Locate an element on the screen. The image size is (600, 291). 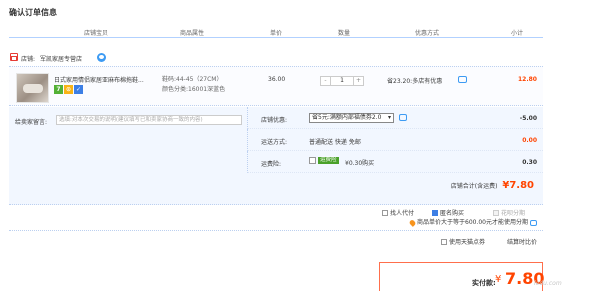
column-header: 店铺宝贝 商品属性 单价 数量 优惠方式 小计 is located at coordinates (276, 31).